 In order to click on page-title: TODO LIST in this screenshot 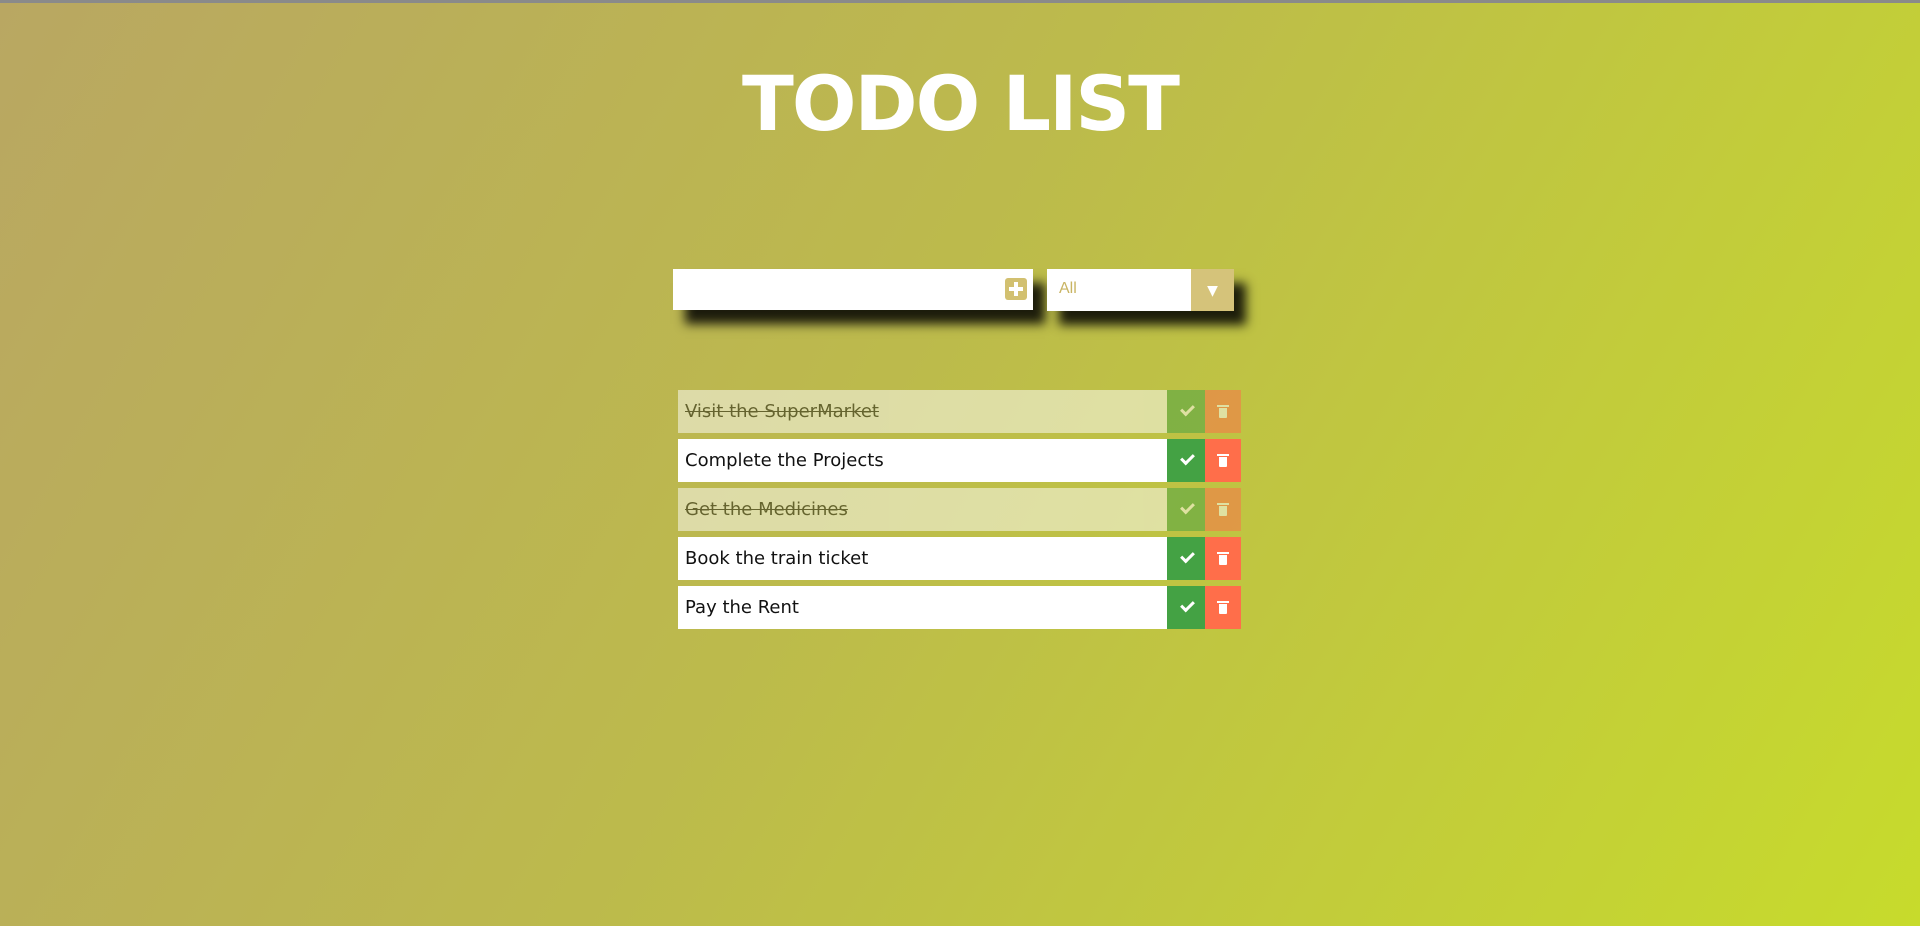, I will do `click(961, 103)`.